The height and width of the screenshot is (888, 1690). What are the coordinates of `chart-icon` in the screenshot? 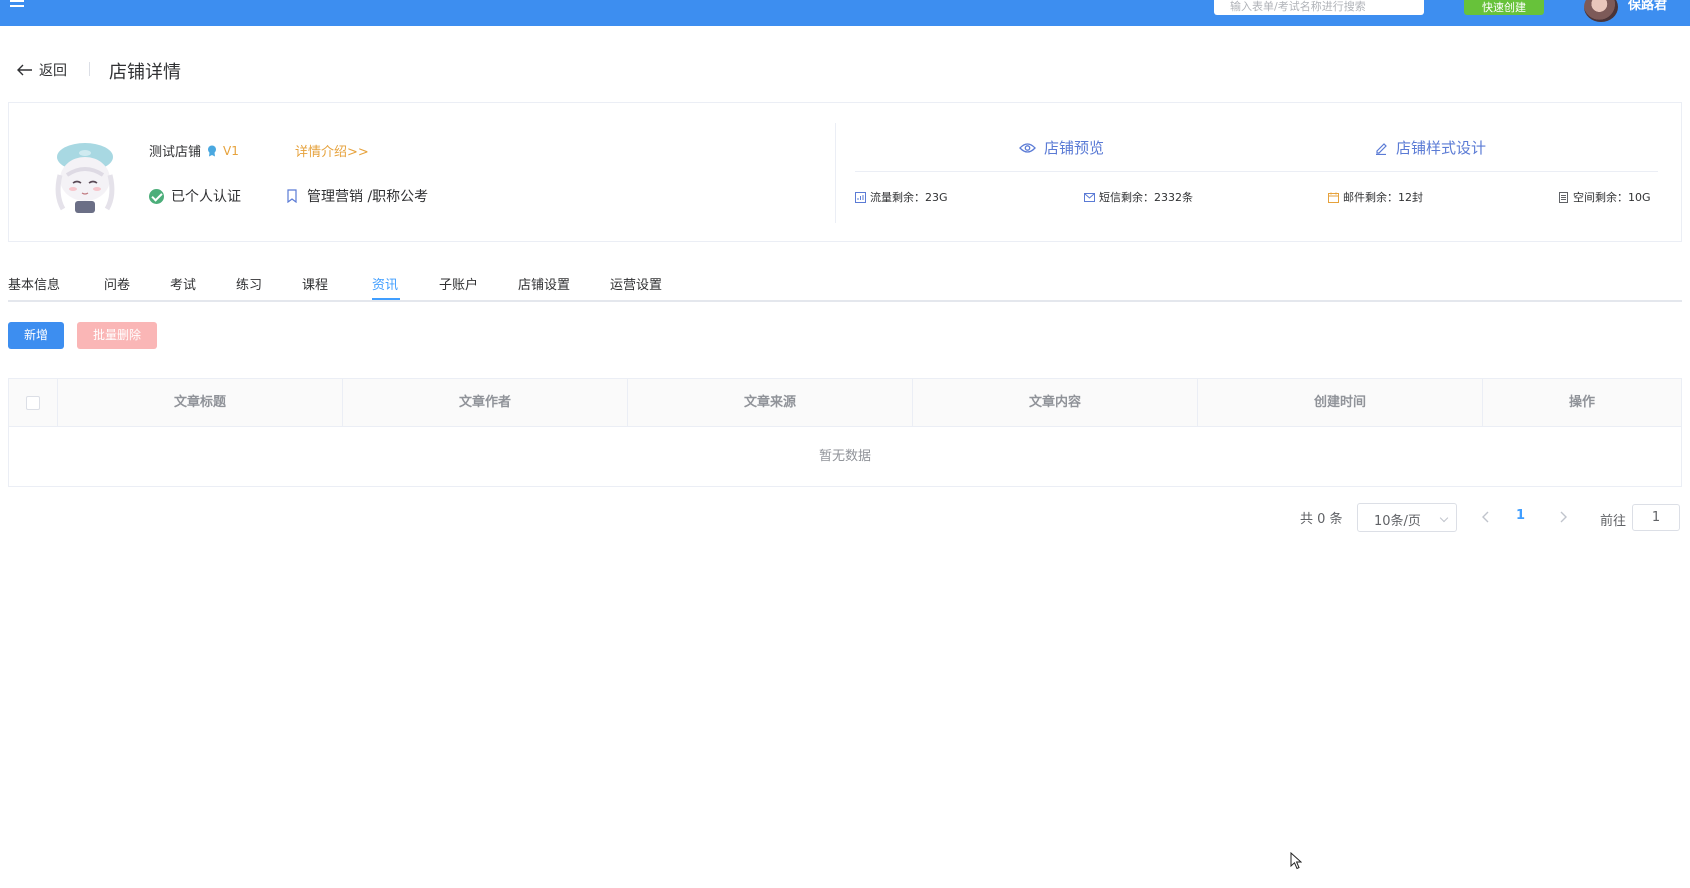 It's located at (860, 197).